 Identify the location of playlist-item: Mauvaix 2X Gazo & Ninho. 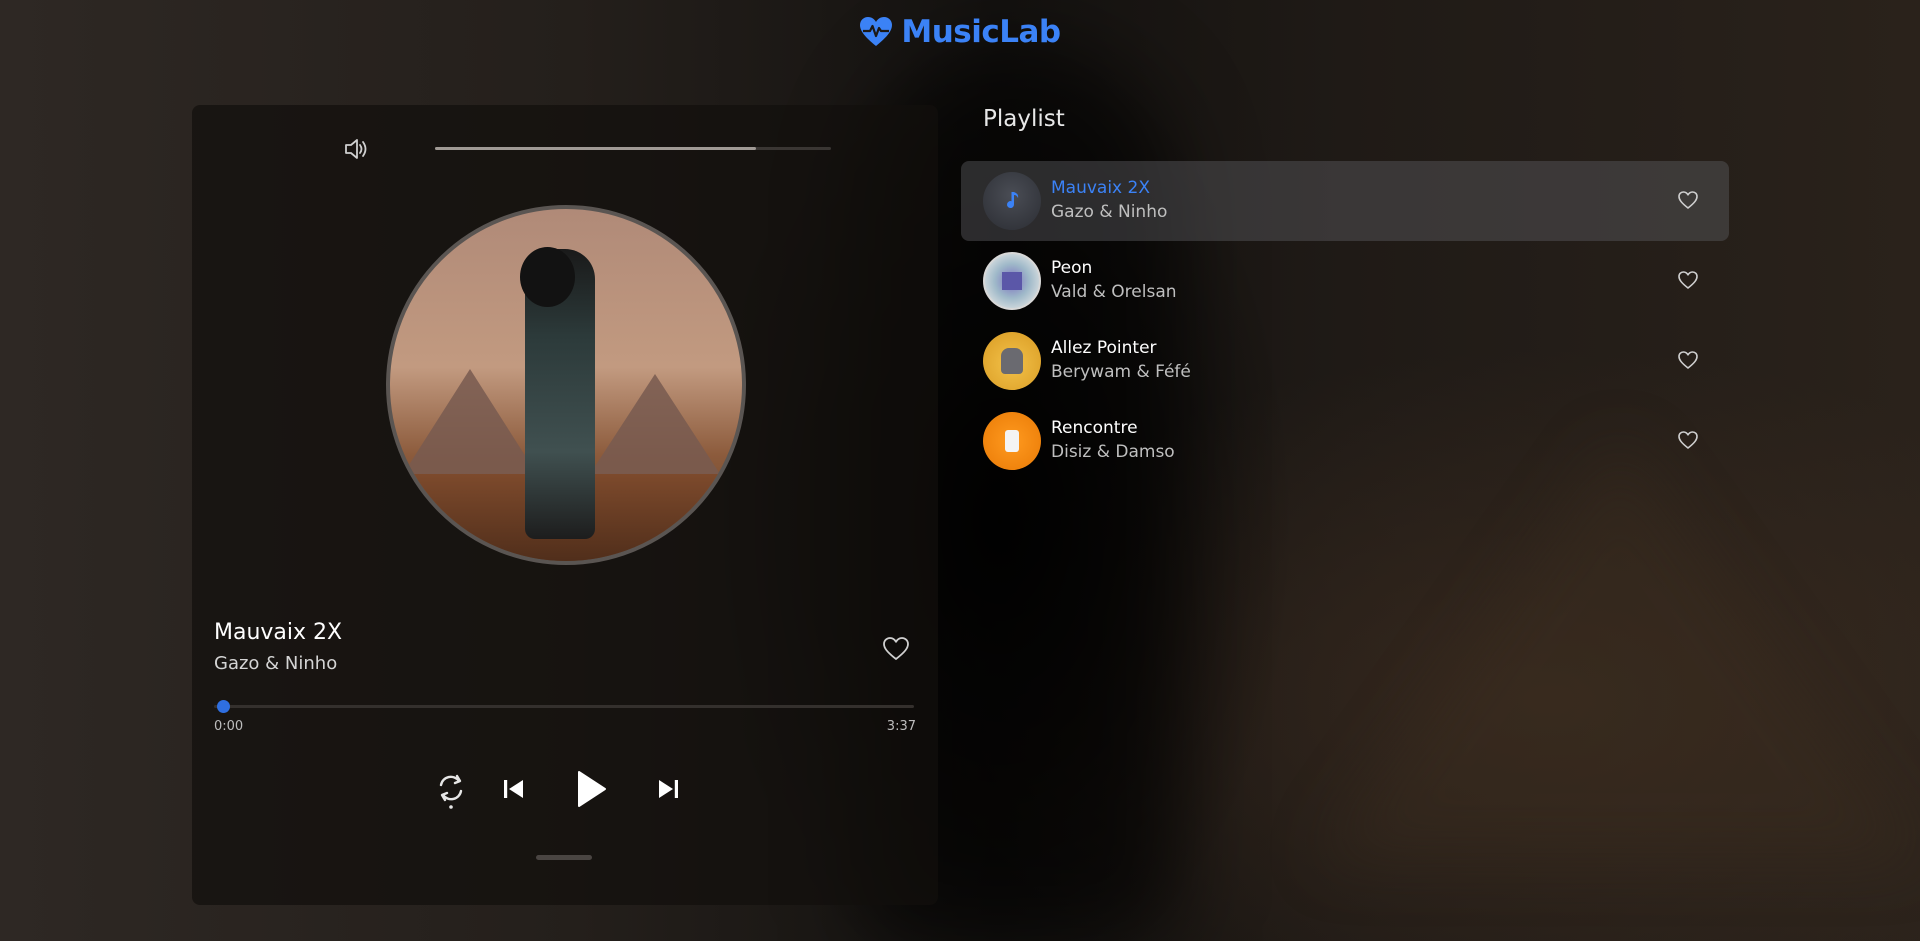
(1345, 201).